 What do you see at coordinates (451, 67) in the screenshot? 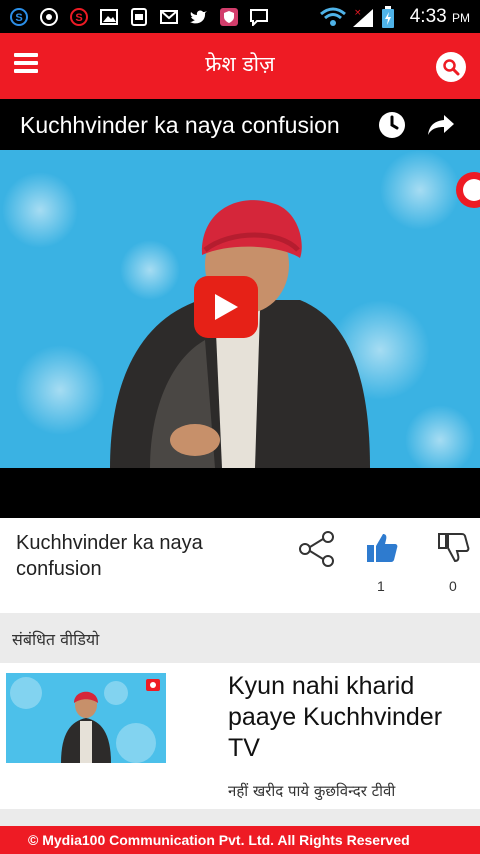
I see `search-icon` at bounding box center [451, 67].